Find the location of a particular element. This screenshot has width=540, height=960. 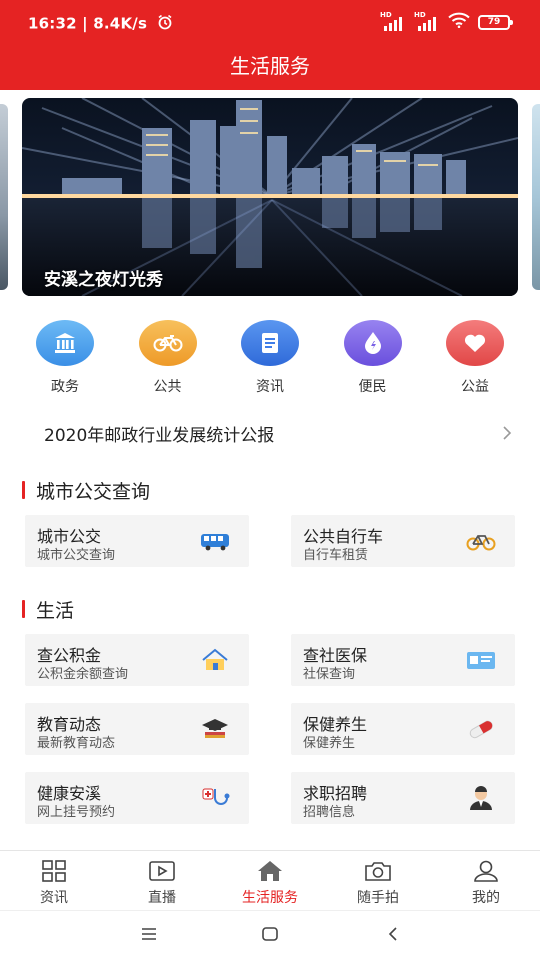

category-label: 资讯 is located at coordinates (270, 387).